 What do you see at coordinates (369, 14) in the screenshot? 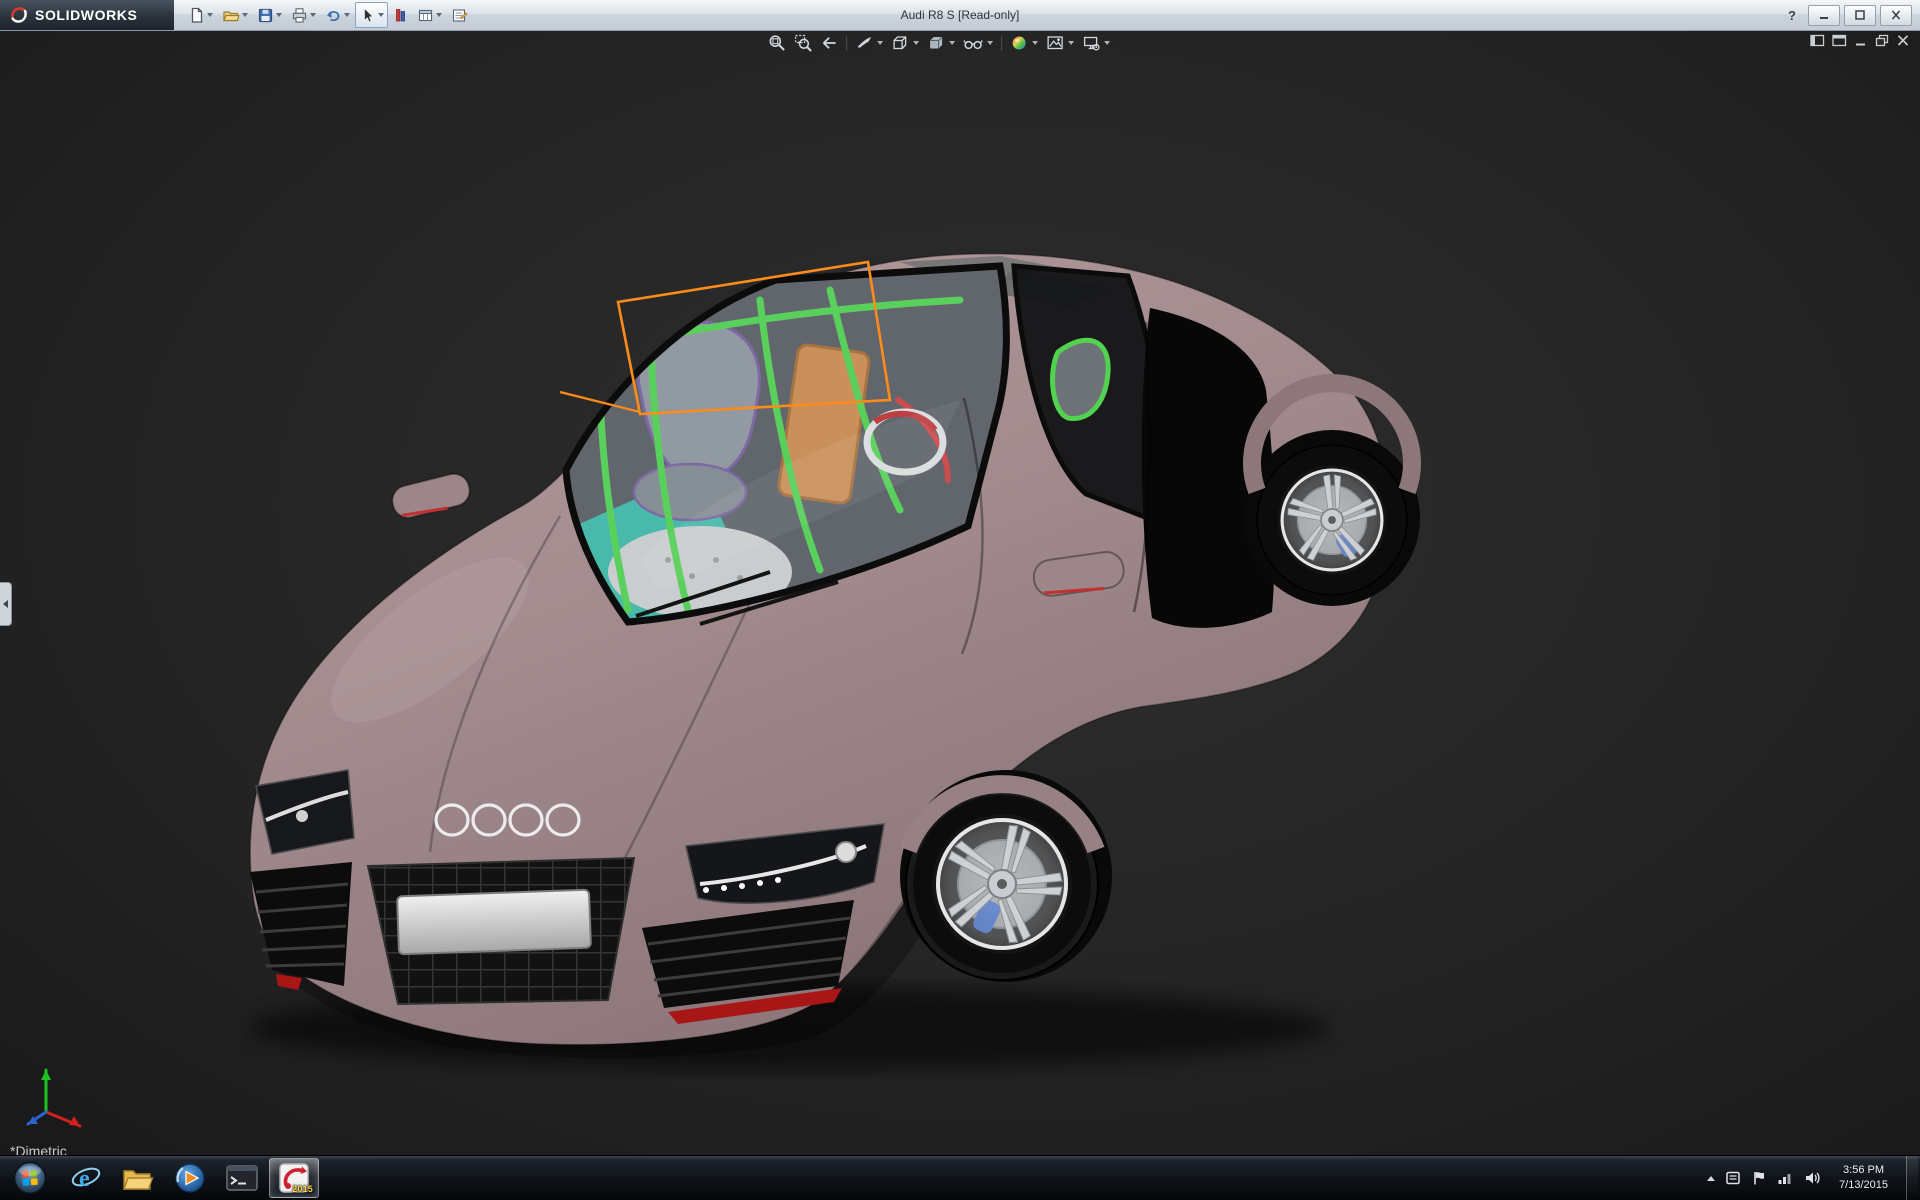
I see `select-cursor-icon` at bounding box center [369, 14].